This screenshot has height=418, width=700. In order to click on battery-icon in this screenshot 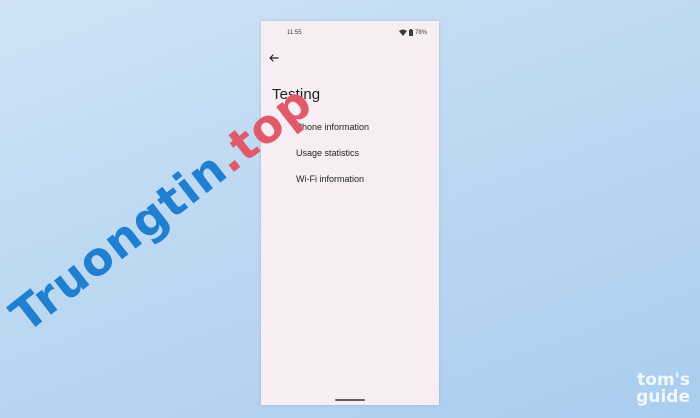, I will do `click(410, 32)`.